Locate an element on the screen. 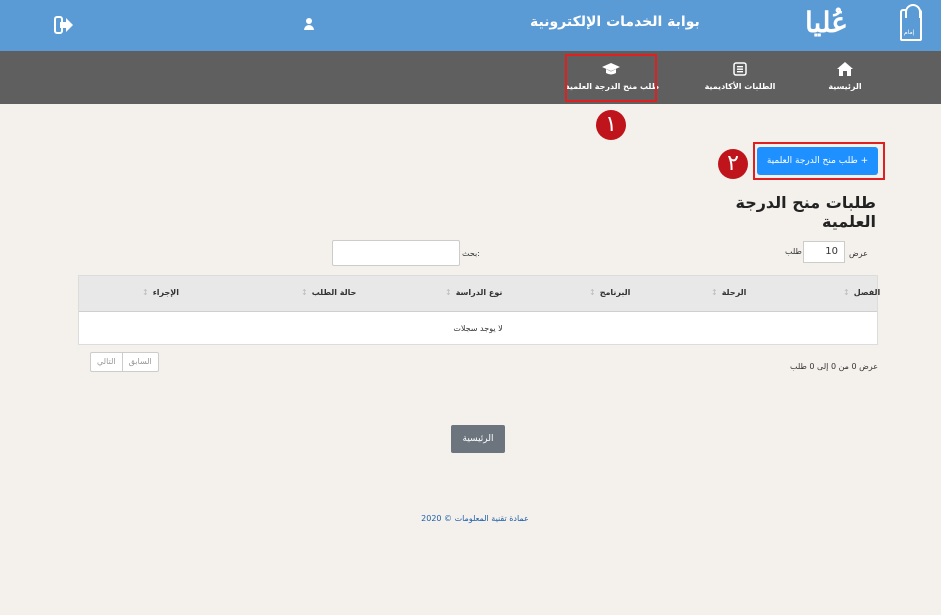 This screenshot has height=615, width=941. column-header-trip: ↕ الرحلة is located at coordinates (728, 292).